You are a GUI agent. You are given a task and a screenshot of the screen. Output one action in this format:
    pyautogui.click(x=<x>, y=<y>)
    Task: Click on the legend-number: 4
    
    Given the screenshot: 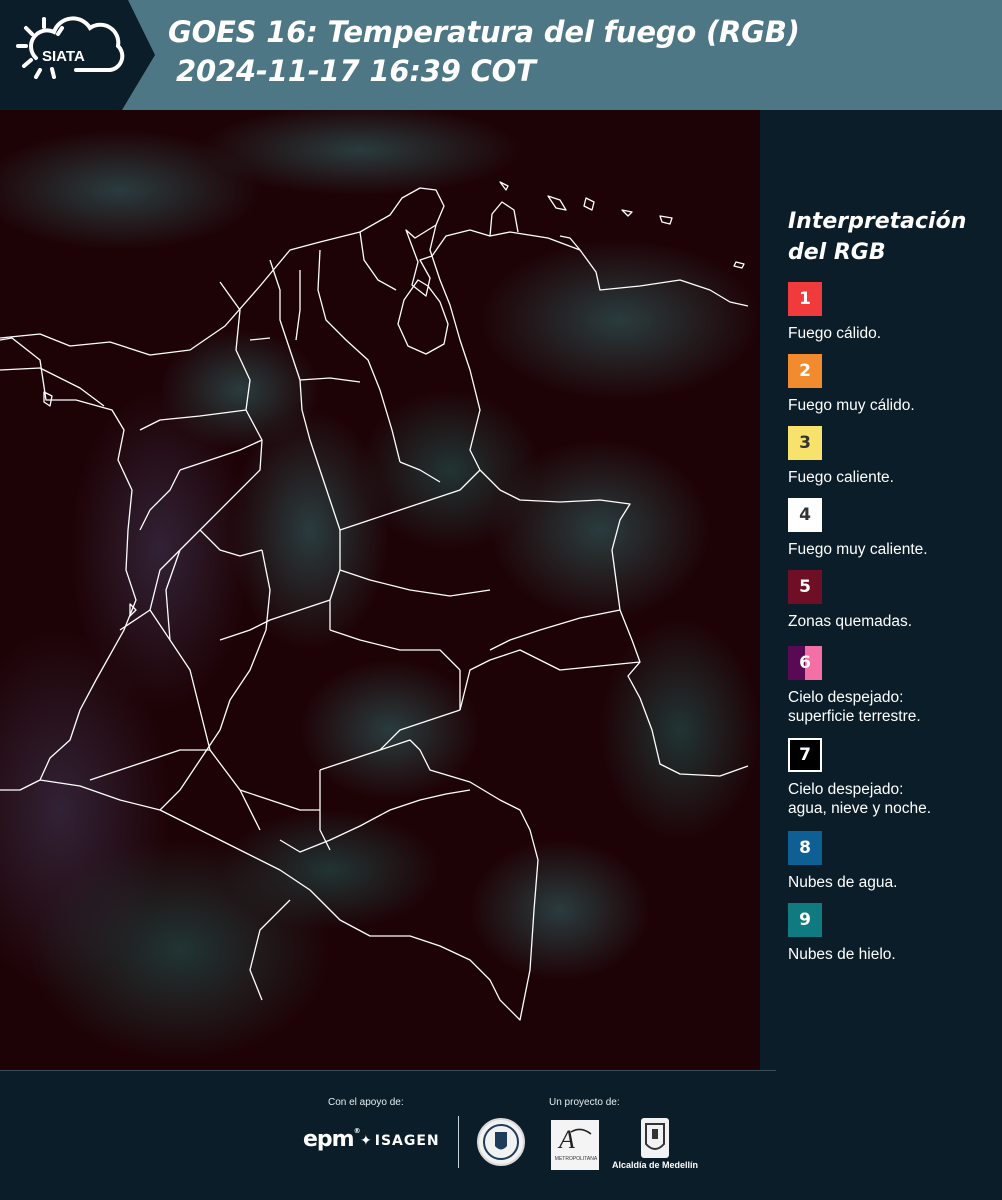 What is the action you would take?
    pyautogui.click(x=805, y=515)
    